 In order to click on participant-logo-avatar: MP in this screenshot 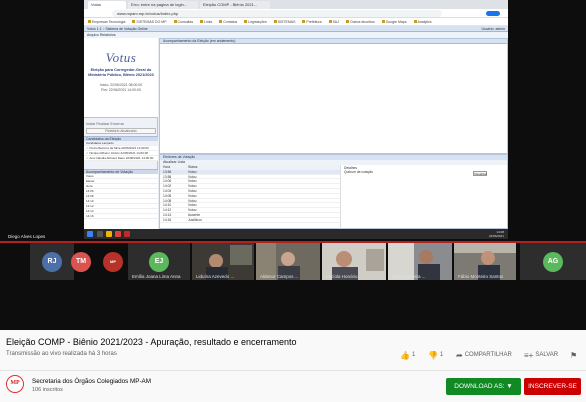, I will do `click(113, 261)`.